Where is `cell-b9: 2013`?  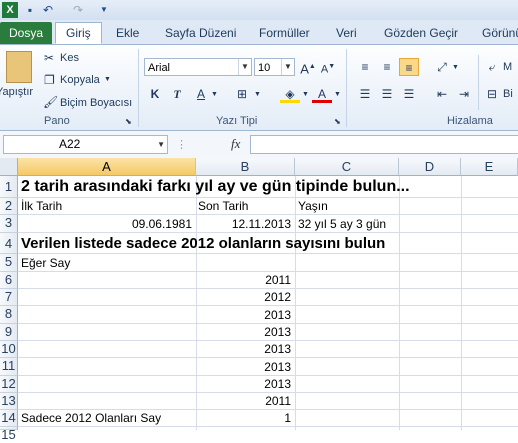 cell-b9: 2013 is located at coordinates (243, 332).